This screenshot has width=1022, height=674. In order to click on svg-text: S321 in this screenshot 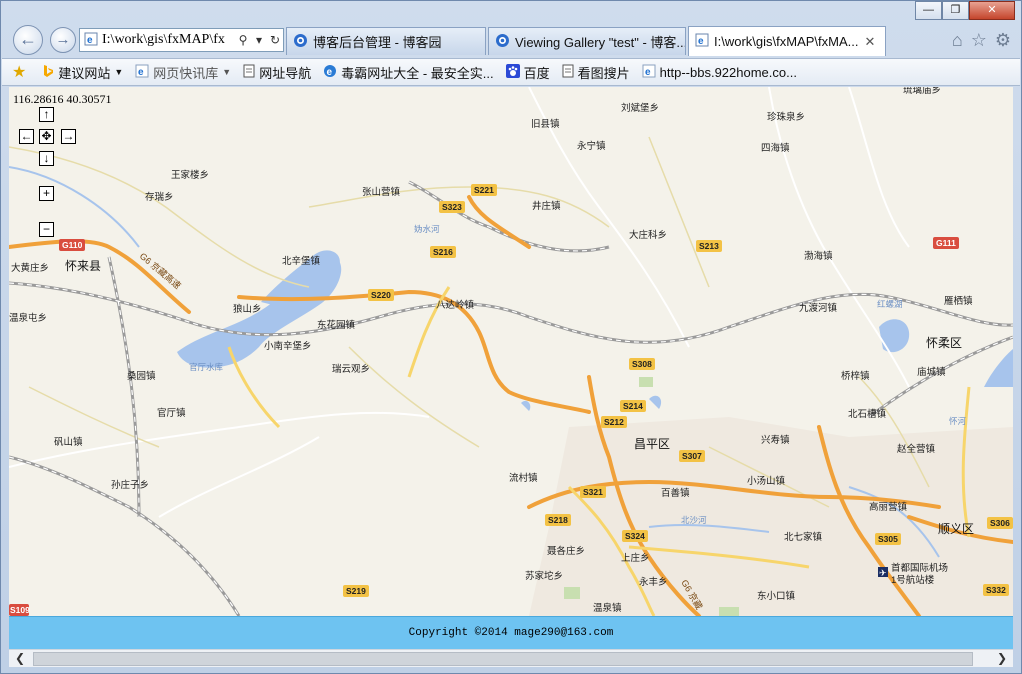, I will do `click(593, 492)`.